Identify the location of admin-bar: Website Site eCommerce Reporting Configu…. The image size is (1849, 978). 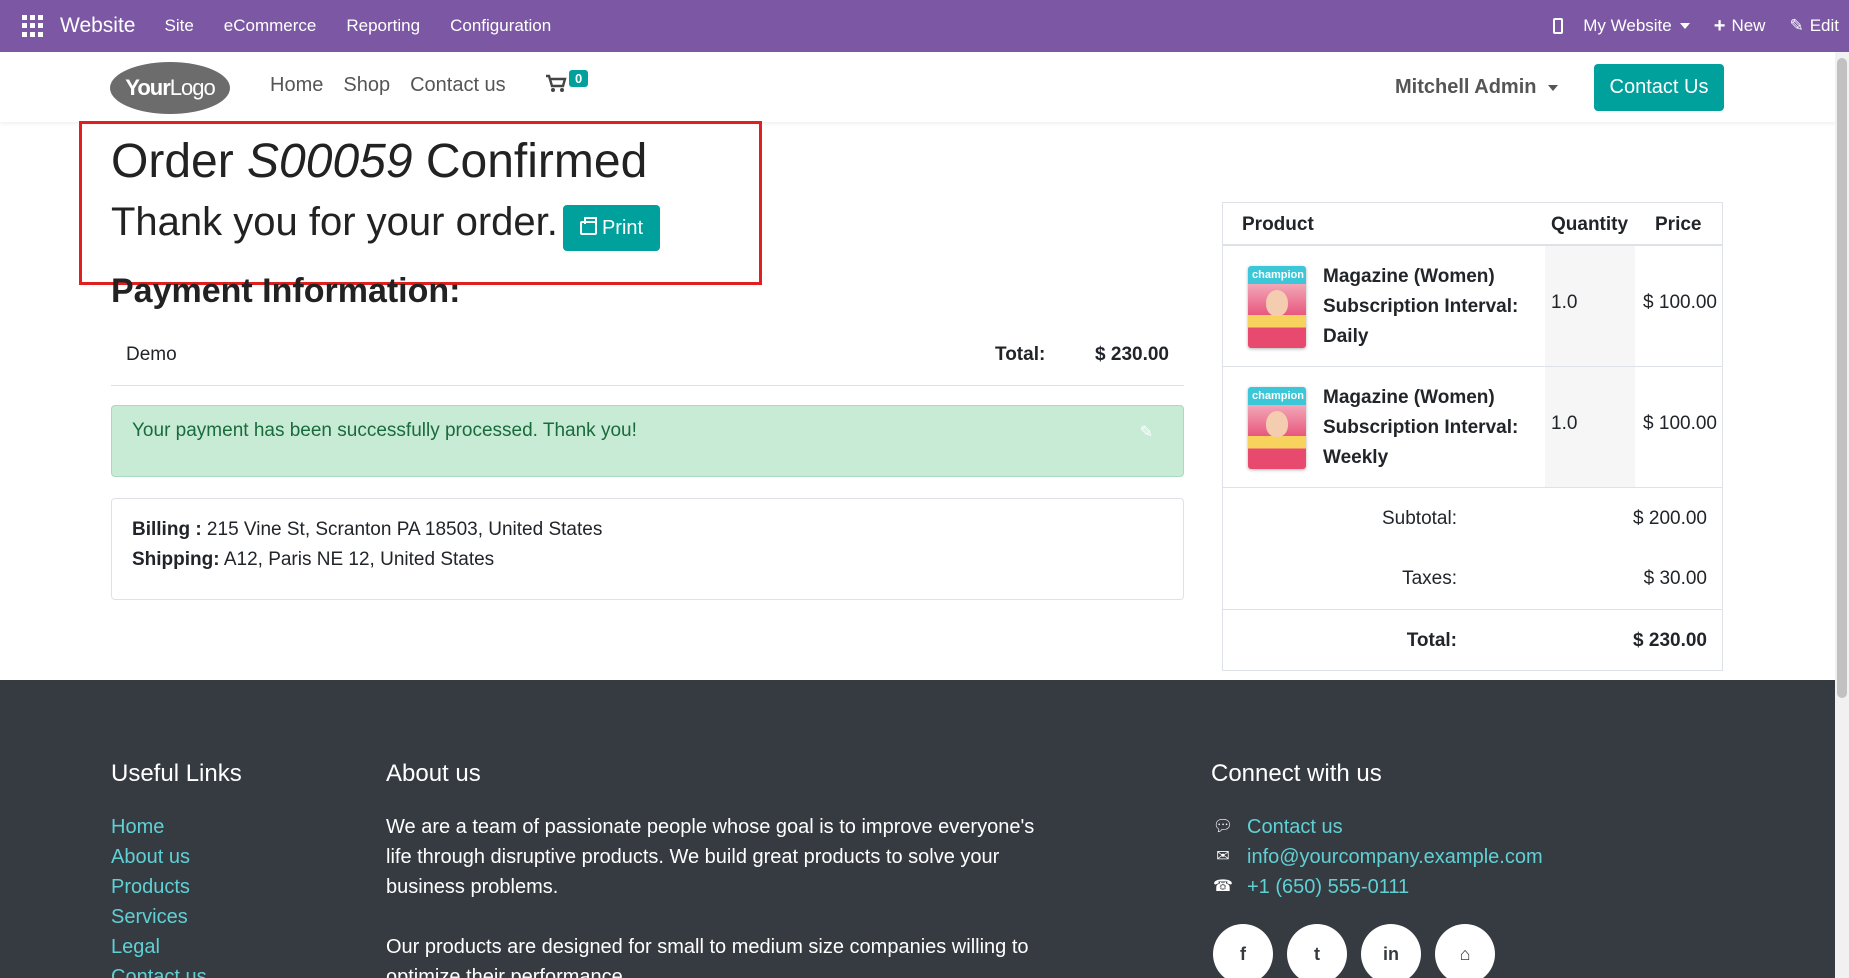
(924, 26).